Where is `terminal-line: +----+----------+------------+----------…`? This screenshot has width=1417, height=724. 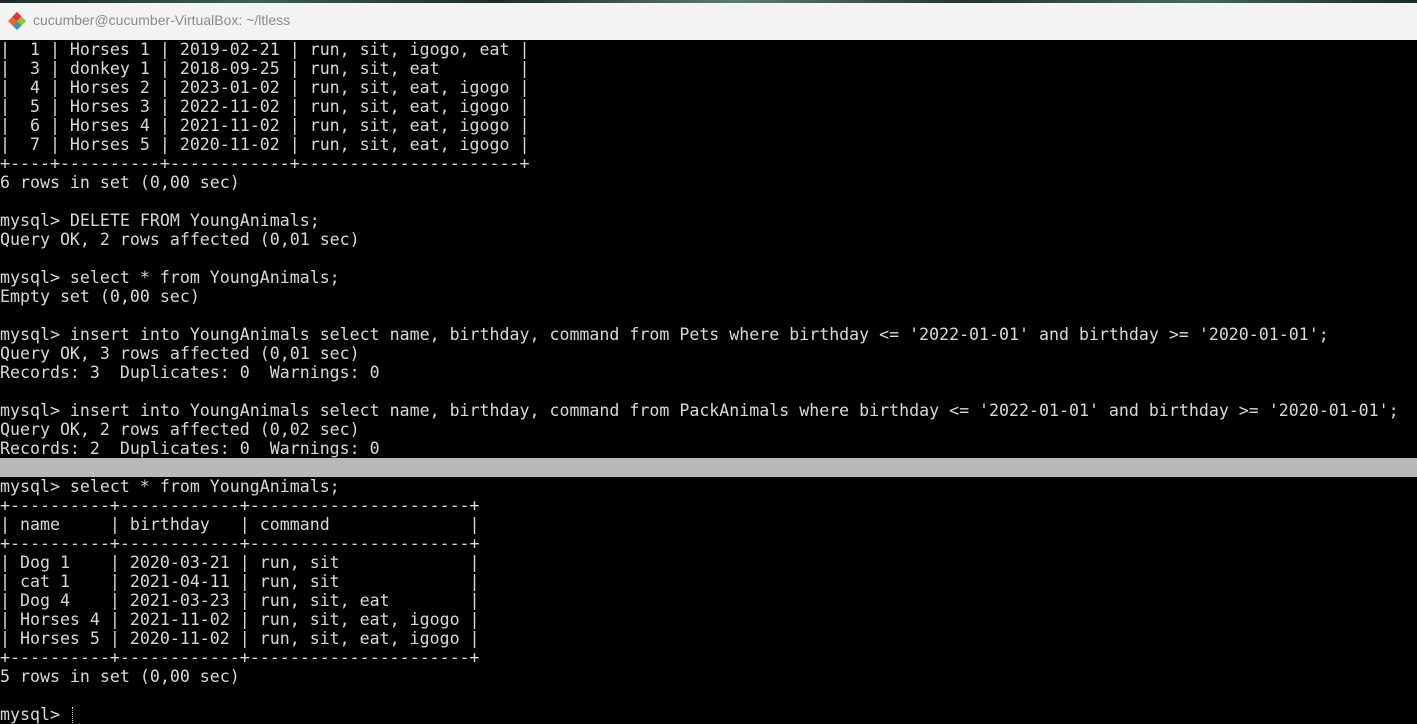 terminal-line: +----+----------+------------+----------… is located at coordinates (265, 163).